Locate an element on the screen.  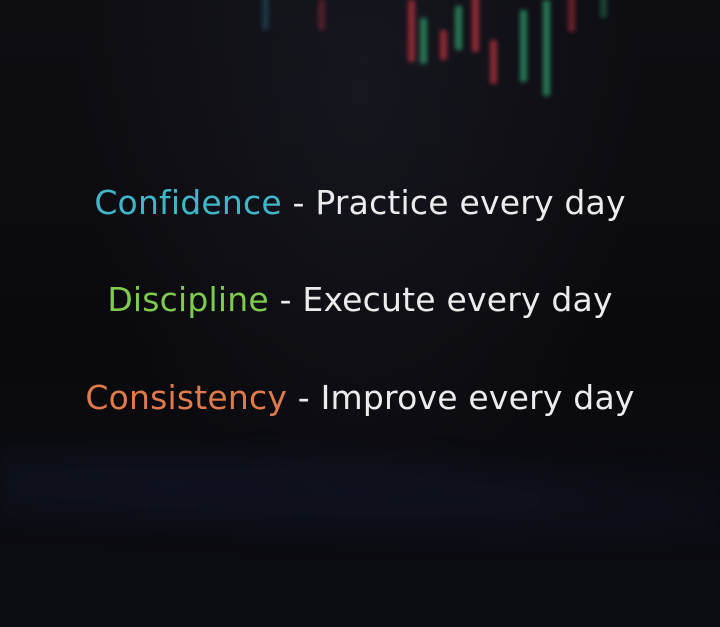
keyword-discipline: Discipline is located at coordinates (188, 299).